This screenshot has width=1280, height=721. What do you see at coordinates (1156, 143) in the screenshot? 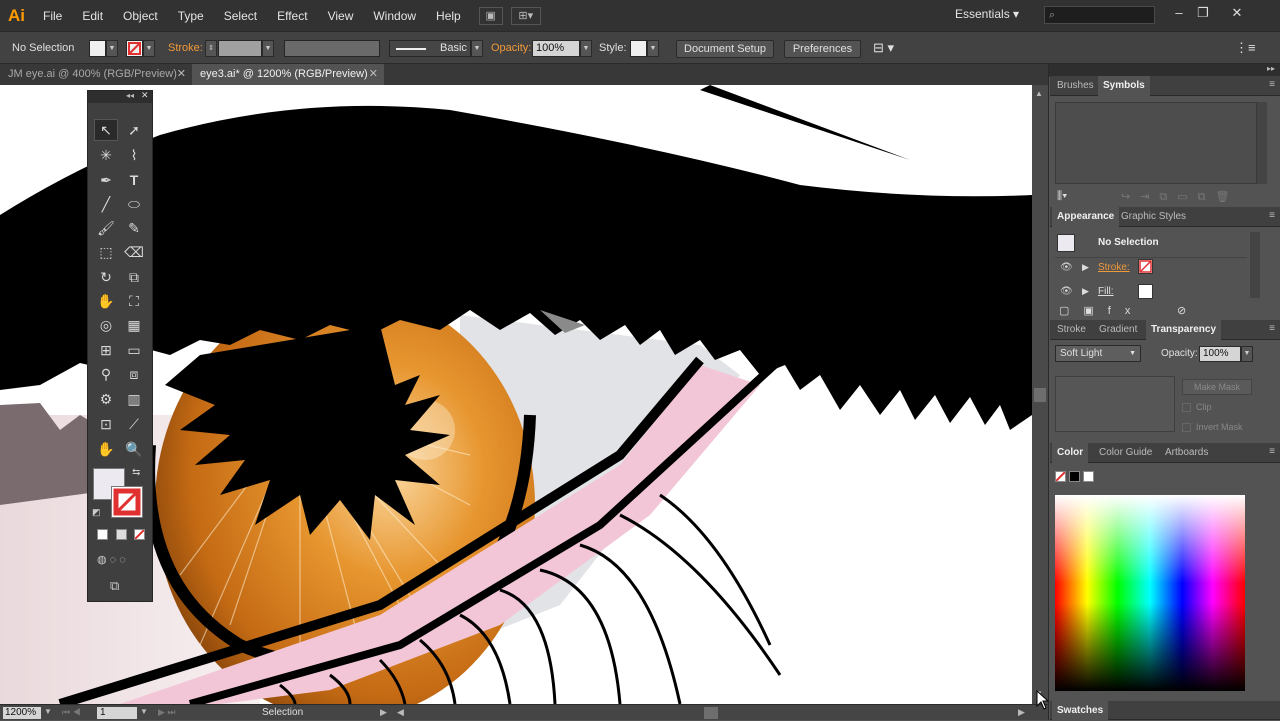
I see `symbols-list` at bounding box center [1156, 143].